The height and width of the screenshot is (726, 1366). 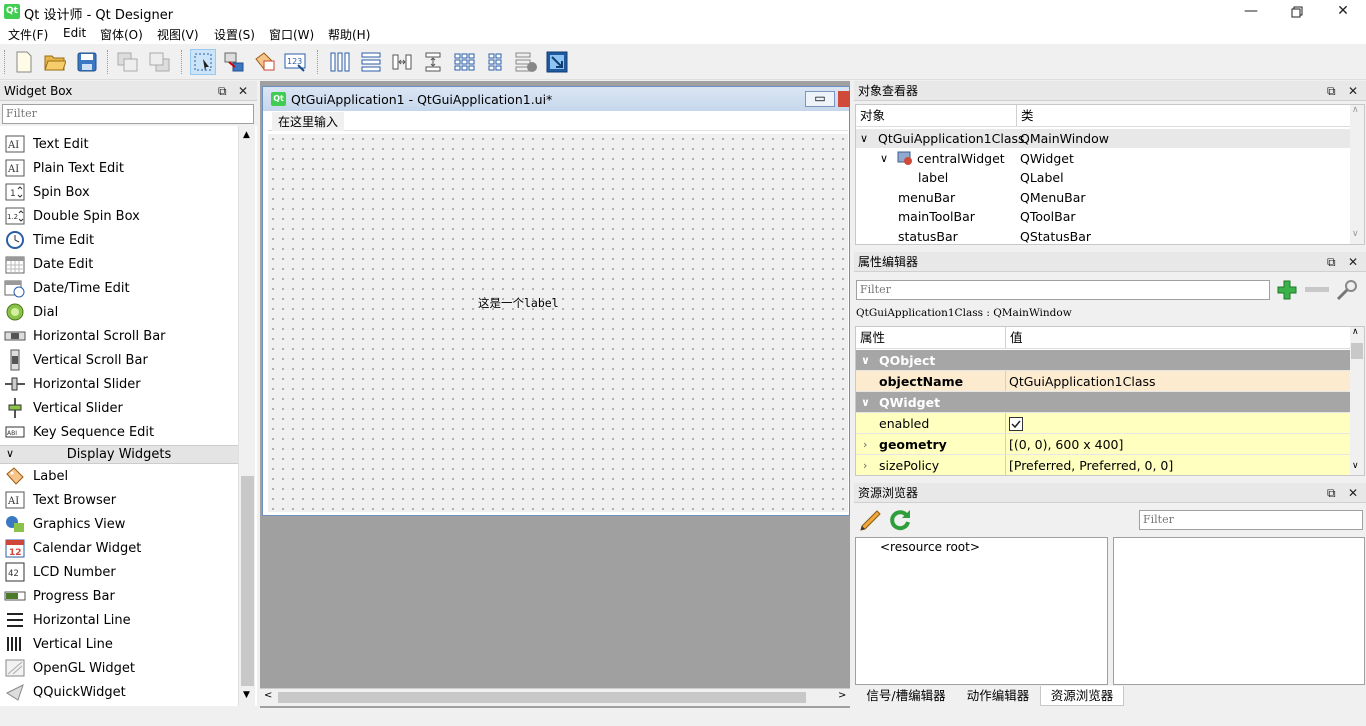 What do you see at coordinates (119, 240) in the screenshot?
I see `widget-item: Time Edit` at bounding box center [119, 240].